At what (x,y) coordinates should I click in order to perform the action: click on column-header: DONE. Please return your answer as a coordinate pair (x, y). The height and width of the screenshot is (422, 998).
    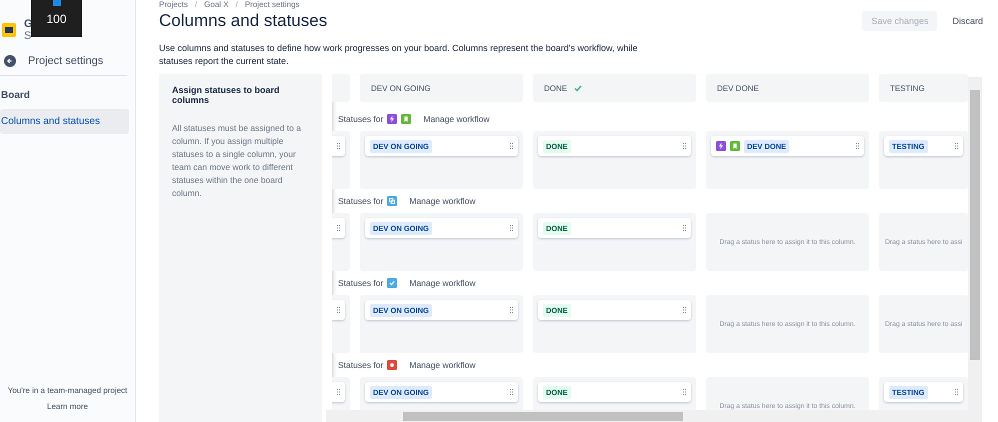
    Looking at the image, I should click on (614, 88).